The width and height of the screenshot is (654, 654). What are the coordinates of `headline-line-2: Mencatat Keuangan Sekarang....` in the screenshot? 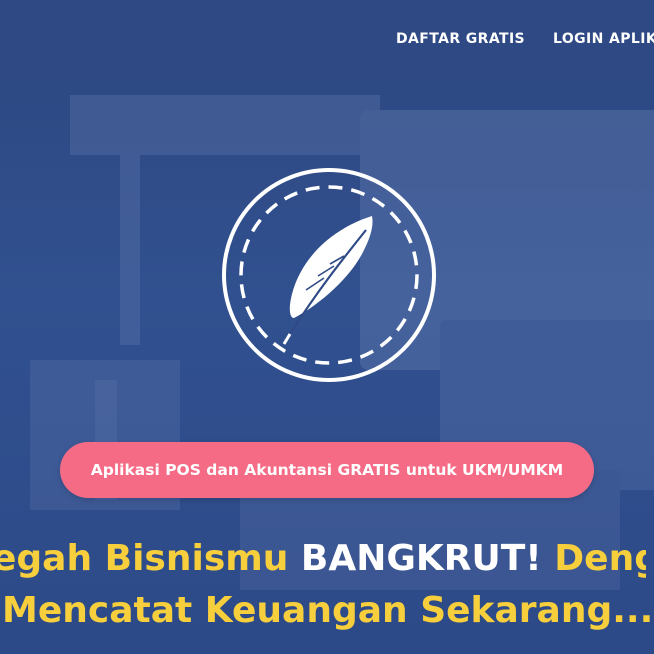 It's located at (328, 610).